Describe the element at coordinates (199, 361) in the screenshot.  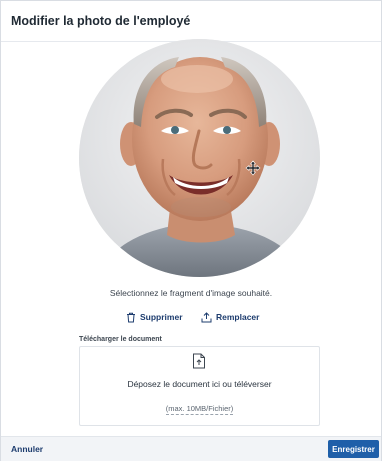
I see `file-upload-icon` at that location.